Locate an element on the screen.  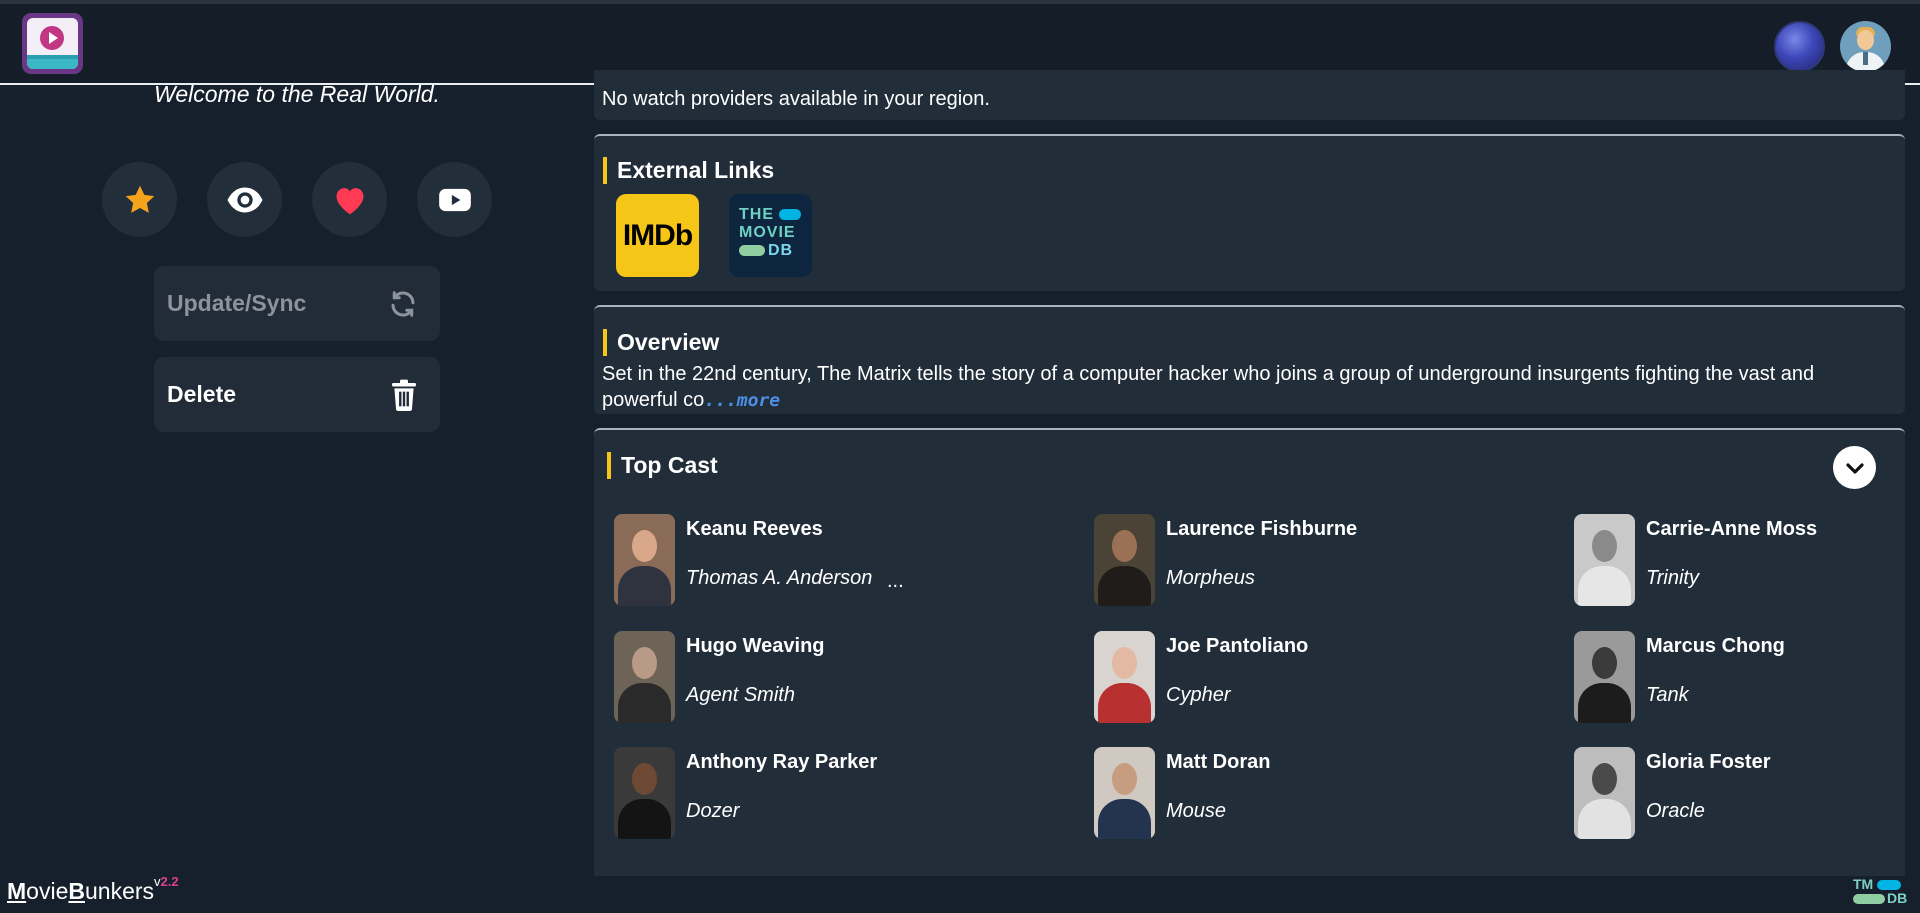
cast-name: Joe Pantoliano is located at coordinates (1237, 646).